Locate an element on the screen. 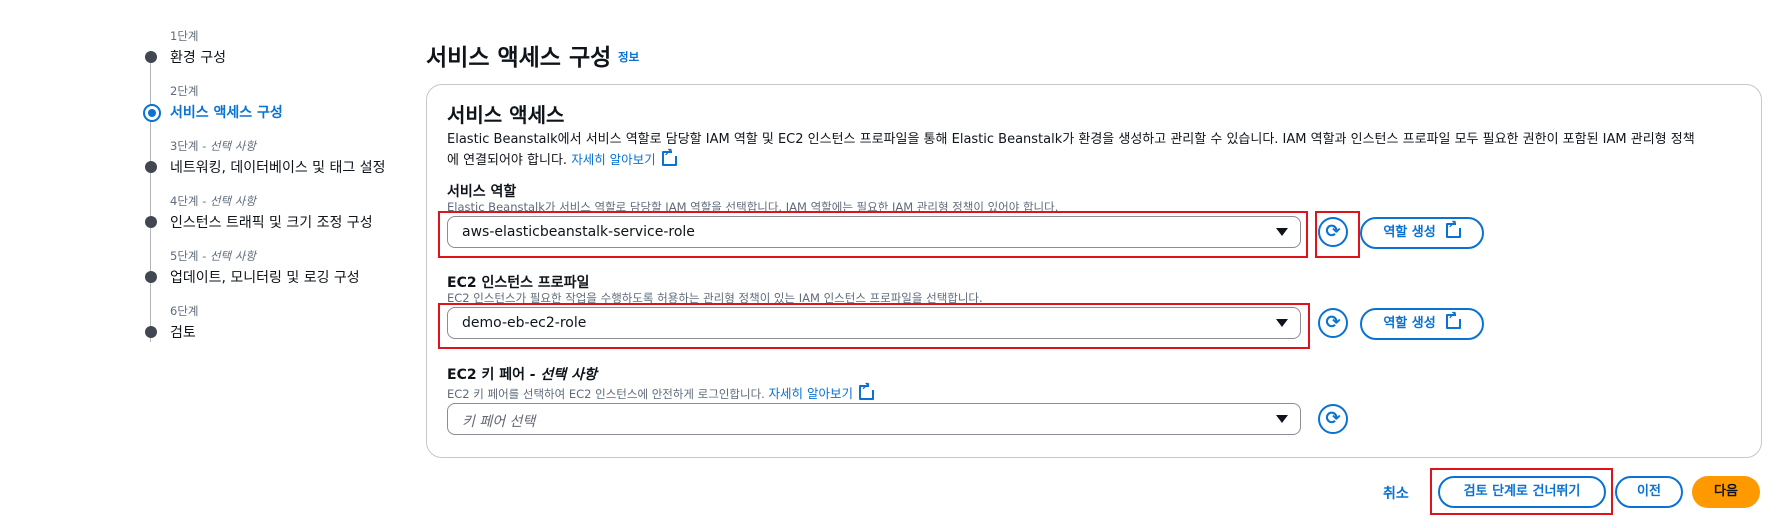 This screenshot has height=528, width=1780. instance-profile-label: EC2 인스턴스 프로파일 is located at coordinates (518, 283).